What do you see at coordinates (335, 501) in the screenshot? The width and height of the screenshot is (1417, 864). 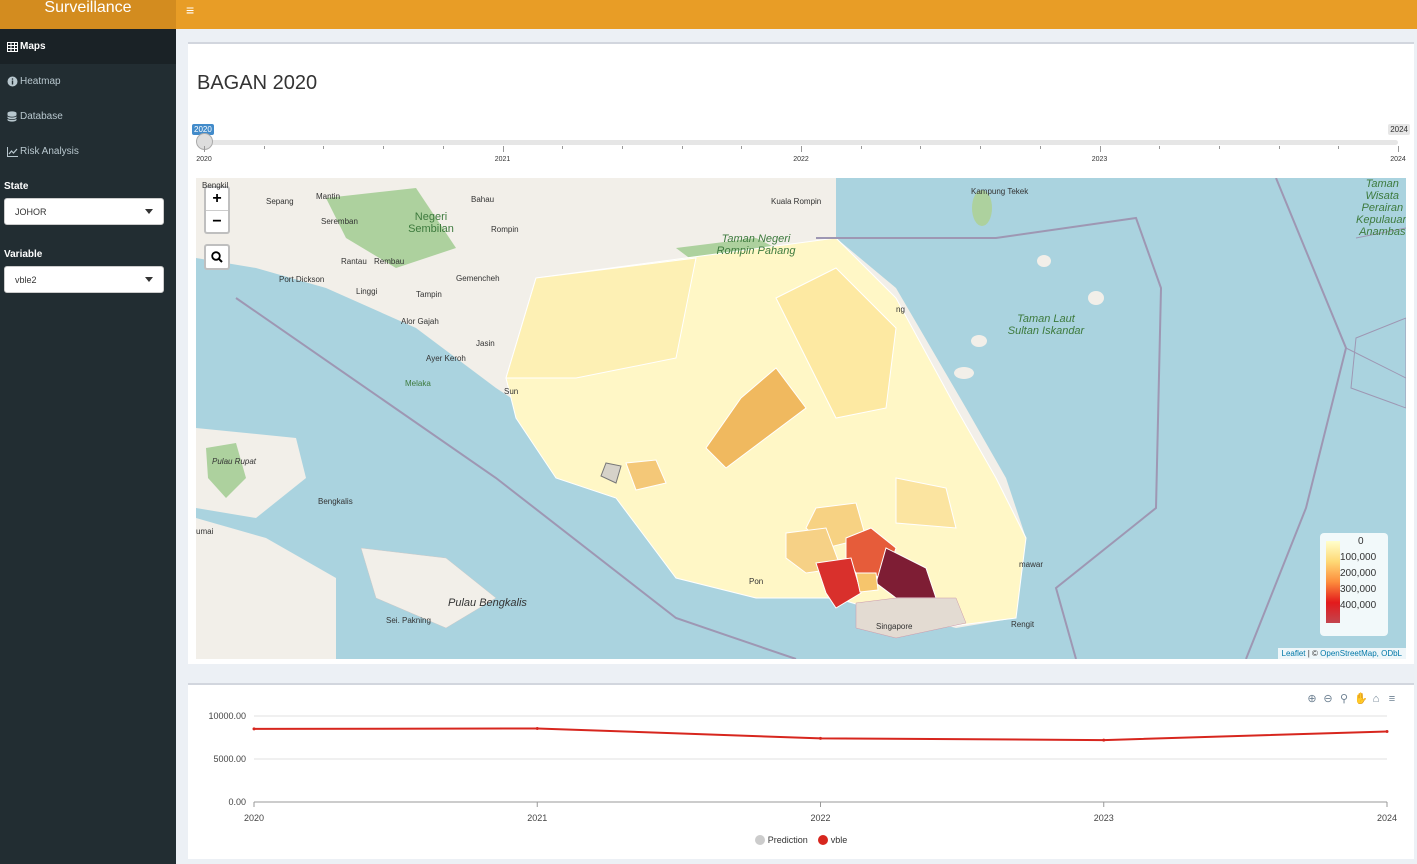 I see `map-place-label: Bengkalis` at bounding box center [335, 501].